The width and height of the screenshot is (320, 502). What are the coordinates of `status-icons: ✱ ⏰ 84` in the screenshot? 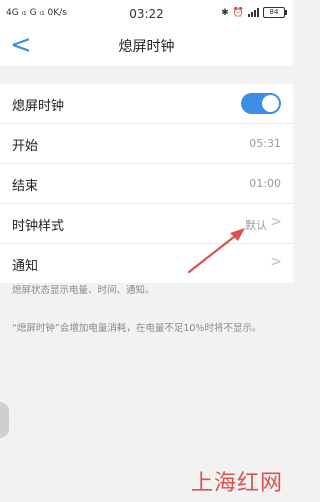 It's located at (254, 12).